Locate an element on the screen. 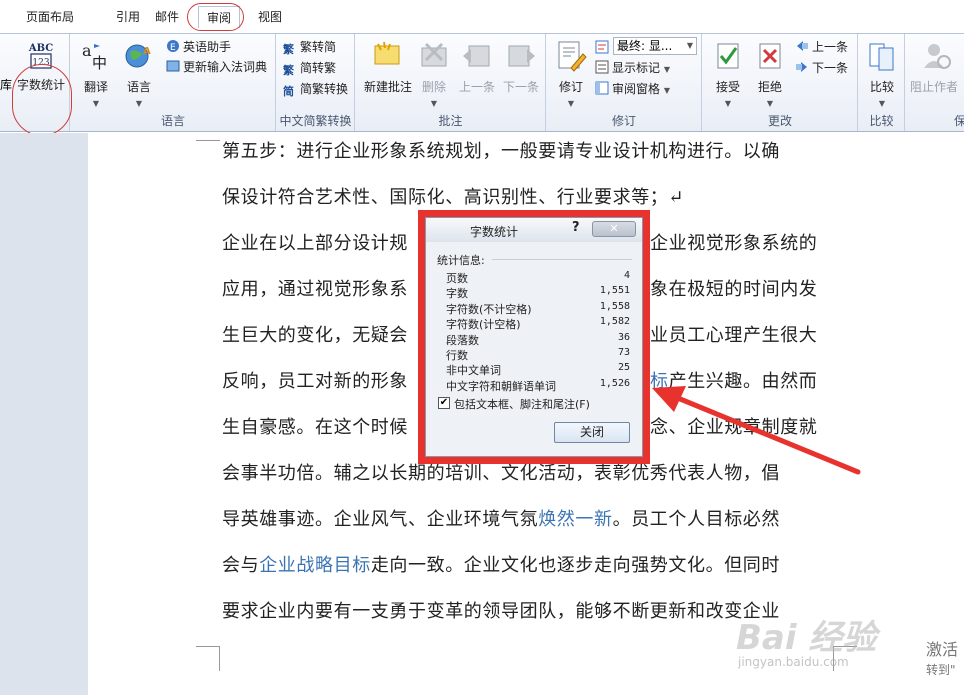 The height and width of the screenshot is (695, 964). statistic-label: 字数 is located at coordinates (457, 294).